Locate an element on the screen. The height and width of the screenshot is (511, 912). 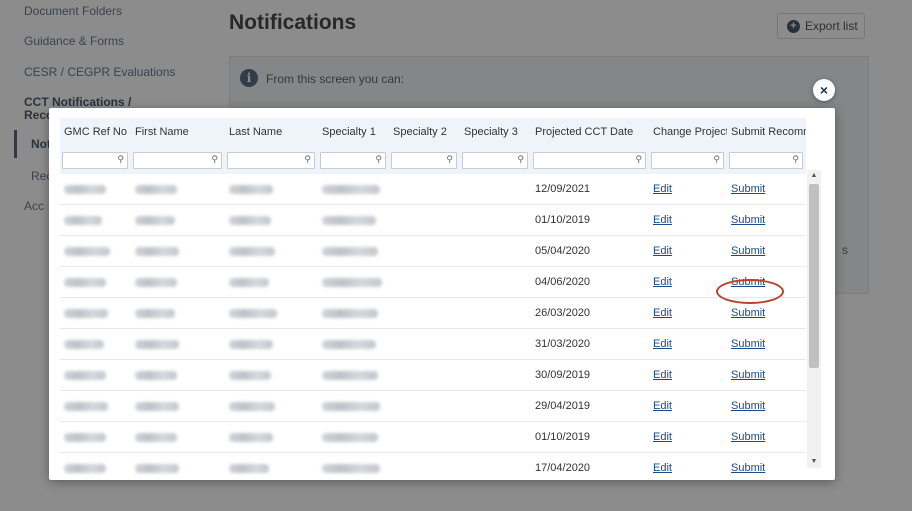
scrollbar-thumb is located at coordinates (814, 276).